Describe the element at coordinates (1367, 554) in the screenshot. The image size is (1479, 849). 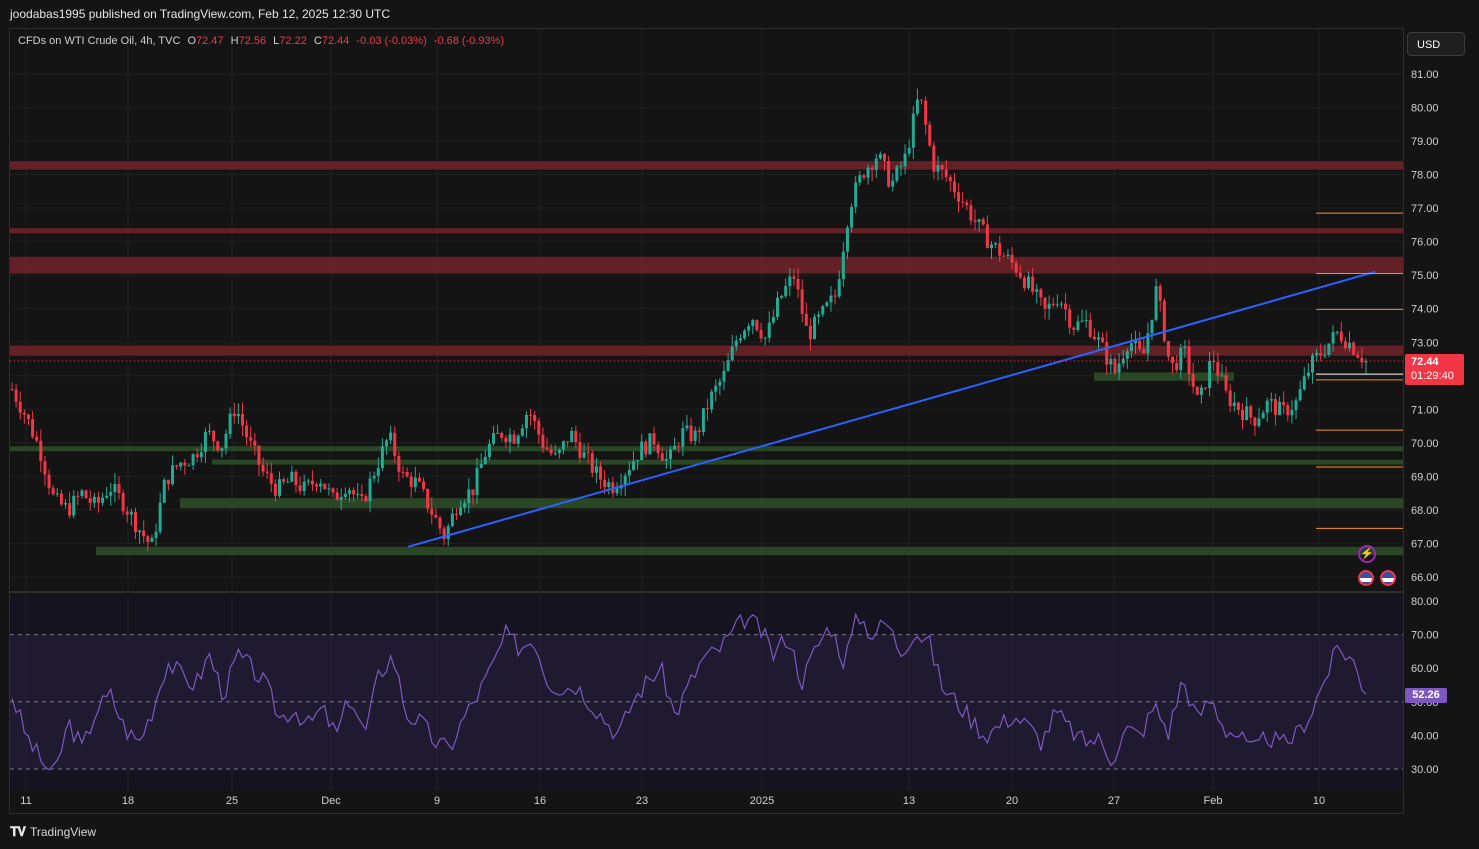
I see `lightning-icon: ⚡` at that location.